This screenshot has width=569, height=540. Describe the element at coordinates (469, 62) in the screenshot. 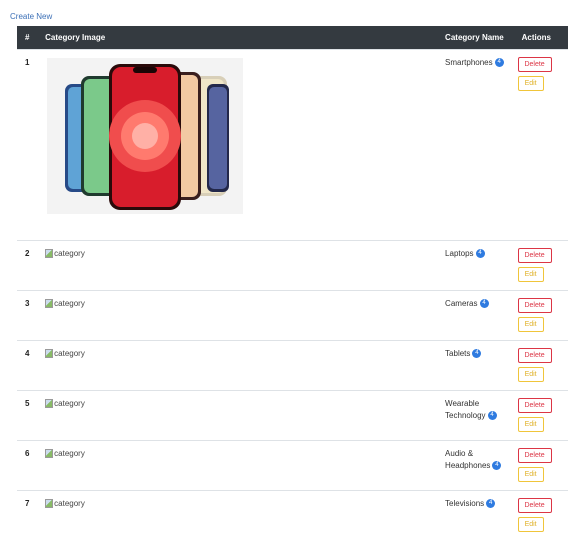

I see `category-name: Smartphones` at that location.